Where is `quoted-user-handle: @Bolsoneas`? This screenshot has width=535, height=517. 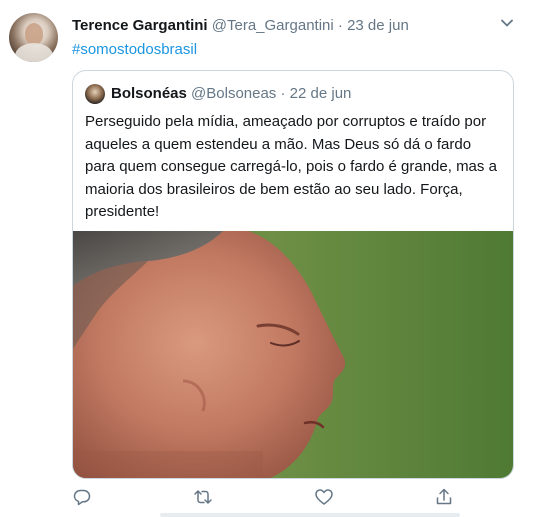
quoted-user-handle: @Bolsoneas is located at coordinates (233, 93).